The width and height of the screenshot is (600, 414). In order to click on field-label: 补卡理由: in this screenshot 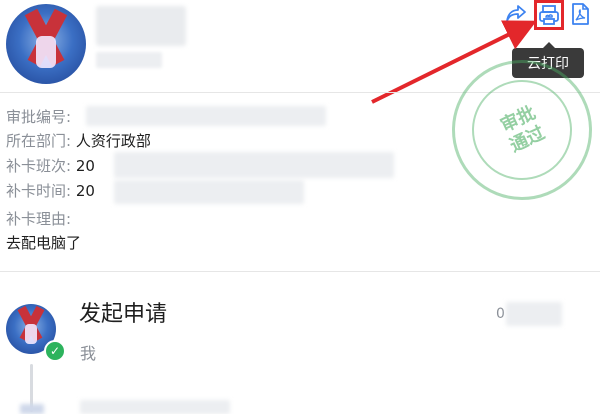, I will do `click(39, 219)`.